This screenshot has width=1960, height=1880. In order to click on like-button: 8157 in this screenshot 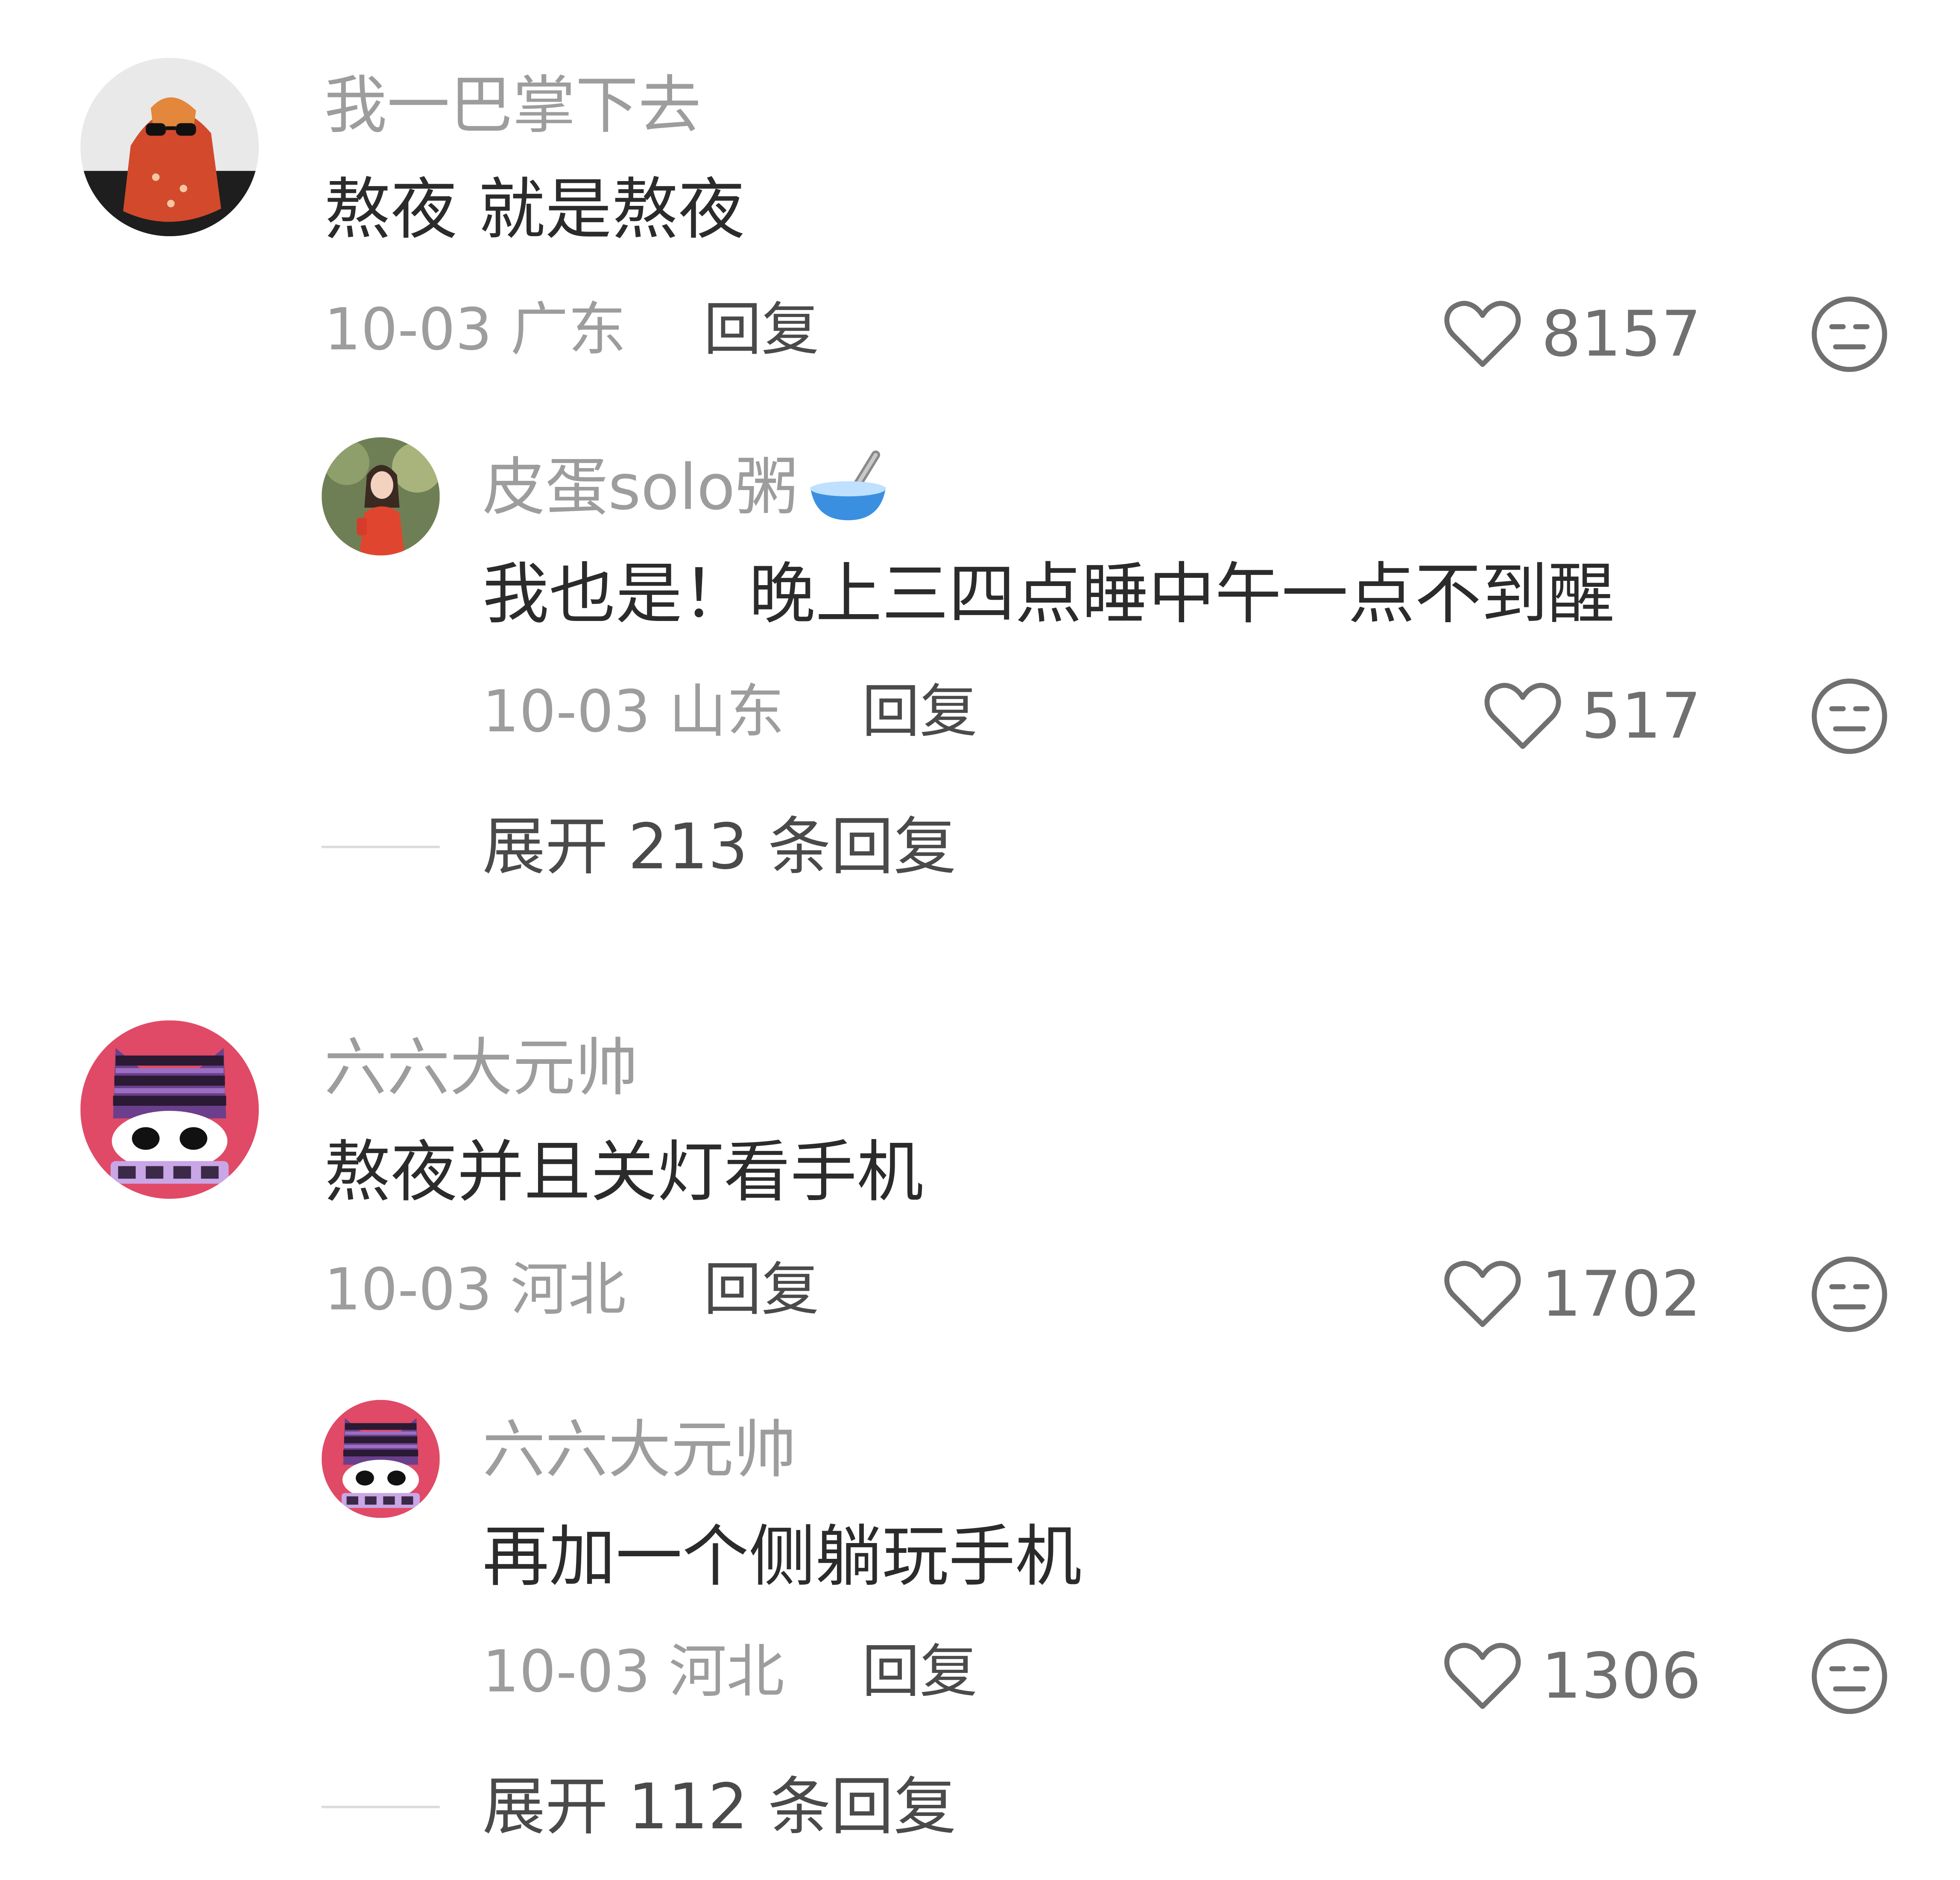, I will do `click(1572, 334)`.